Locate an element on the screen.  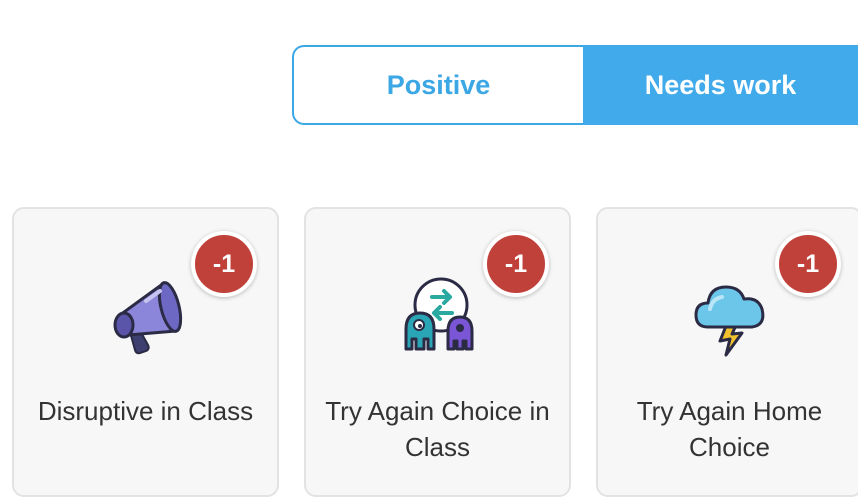
positive-tab: Positive is located at coordinates (437, 85).